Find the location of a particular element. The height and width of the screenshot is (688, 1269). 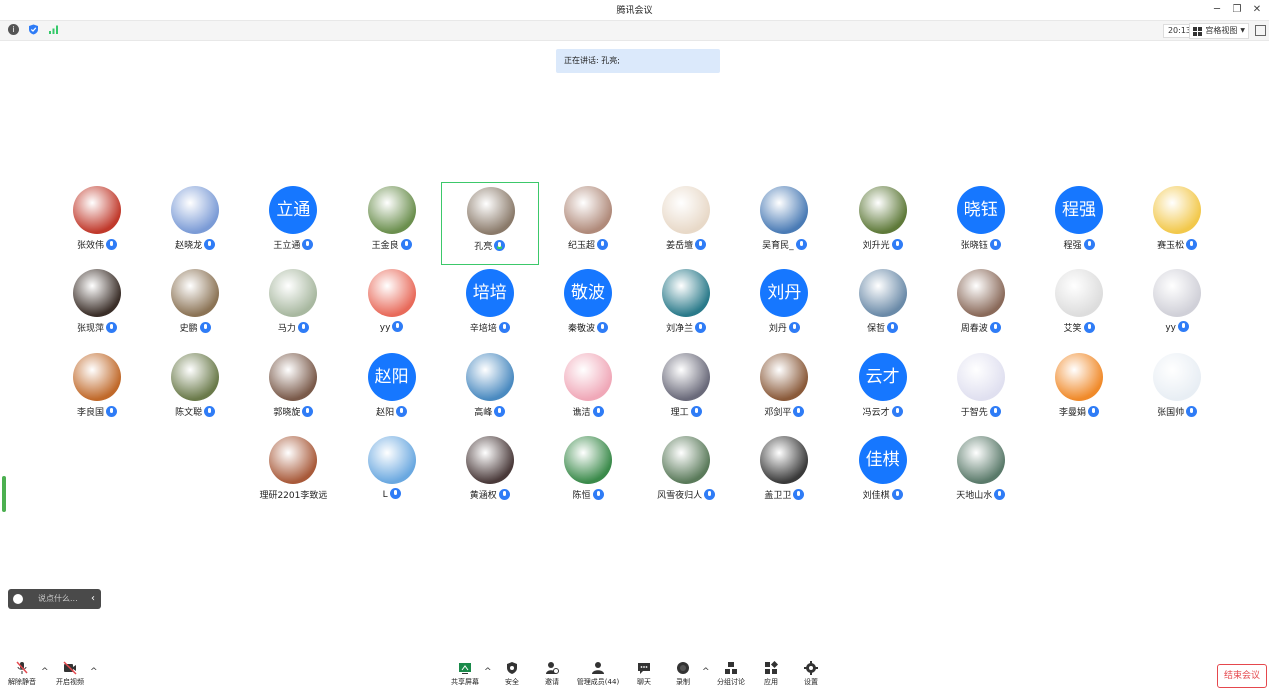

participant-tile: 刘升光 is located at coordinates (883, 223).